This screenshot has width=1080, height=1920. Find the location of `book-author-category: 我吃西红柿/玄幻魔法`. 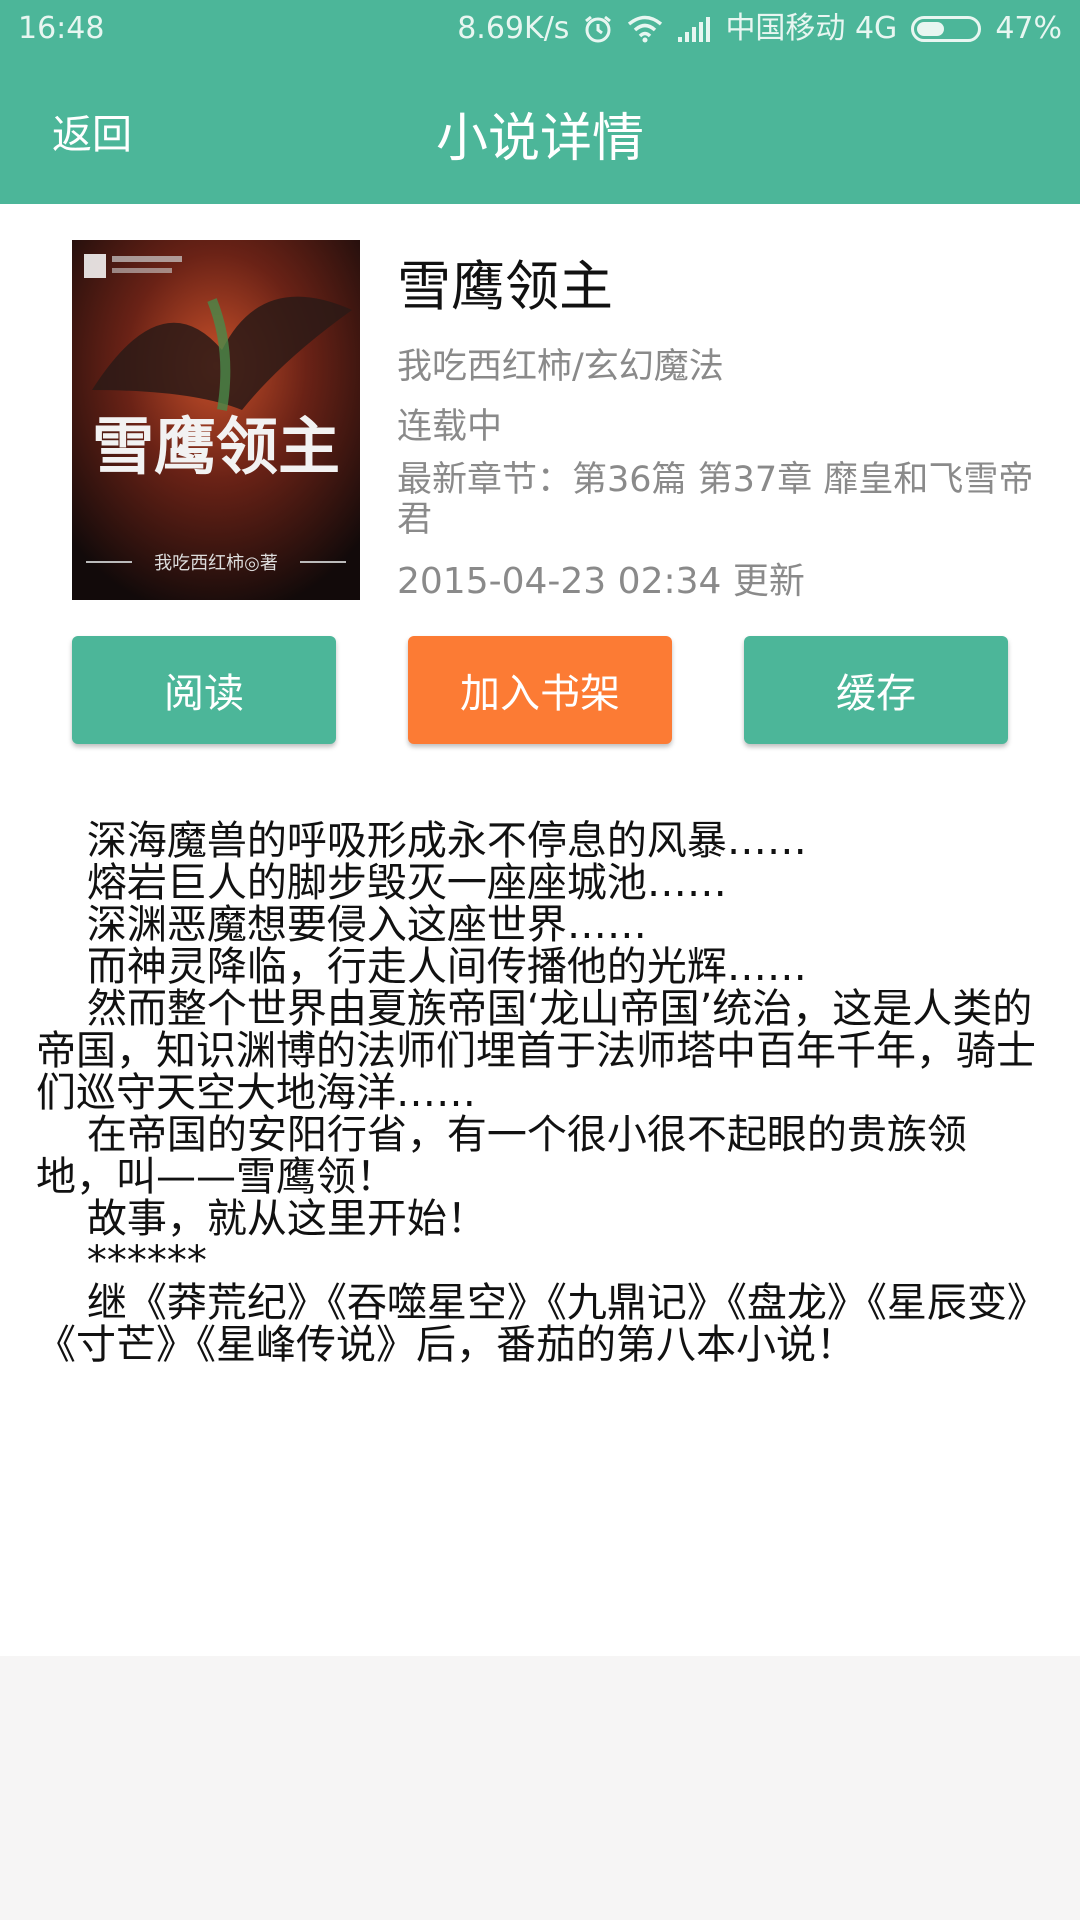

book-author-category: 我吃西红柿/玄幻魔法 is located at coordinates (560, 367).